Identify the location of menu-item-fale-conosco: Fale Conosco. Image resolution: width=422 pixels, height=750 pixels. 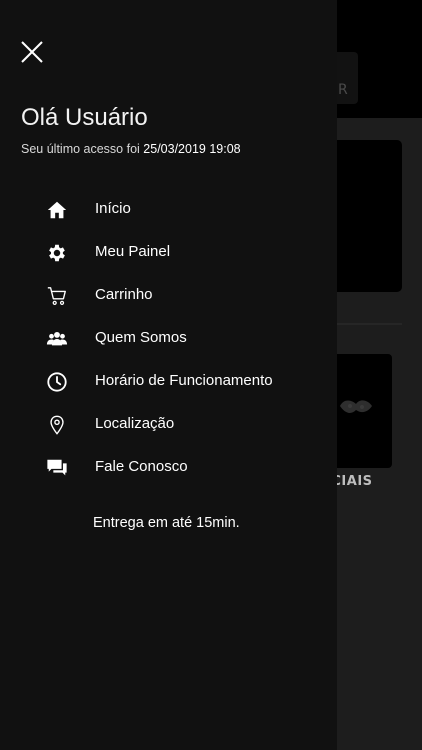
(168, 468).